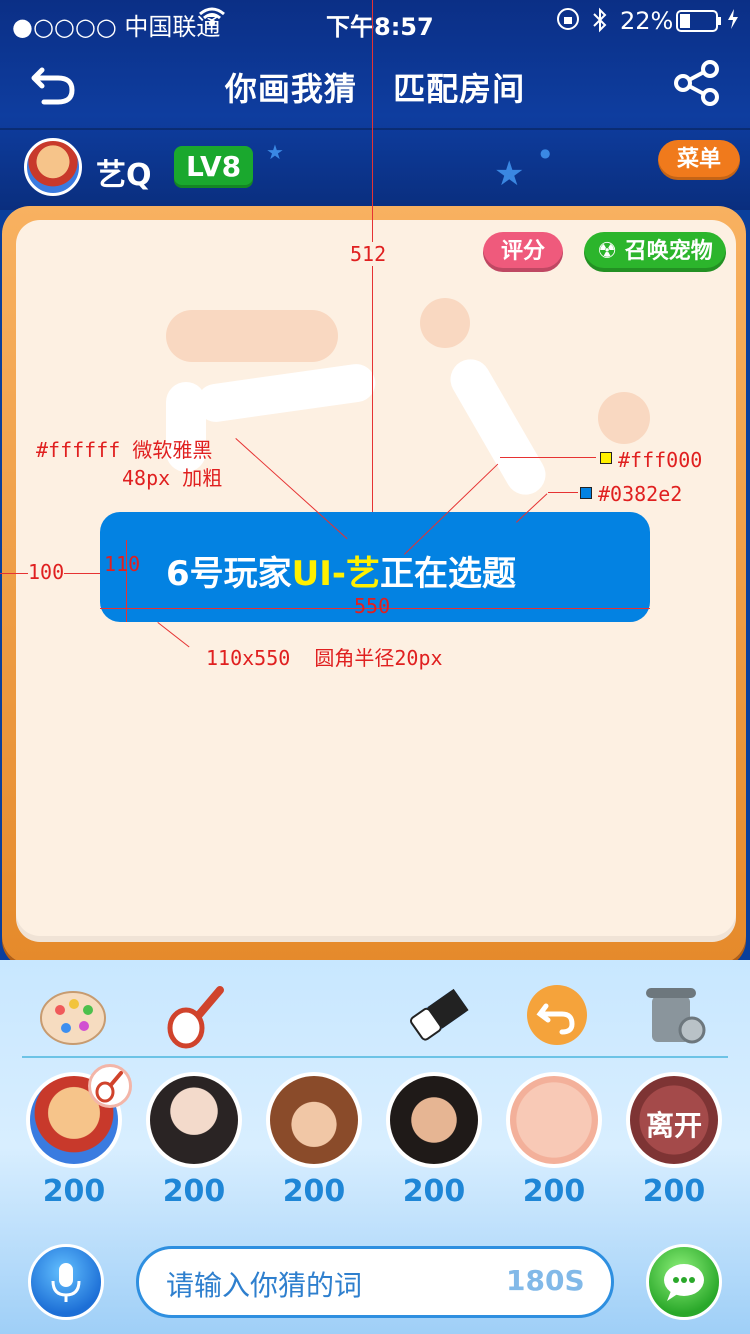 Image resolution: width=750 pixels, height=1334 pixels. What do you see at coordinates (676, 1016) in the screenshot?
I see `trash-icon` at bounding box center [676, 1016].